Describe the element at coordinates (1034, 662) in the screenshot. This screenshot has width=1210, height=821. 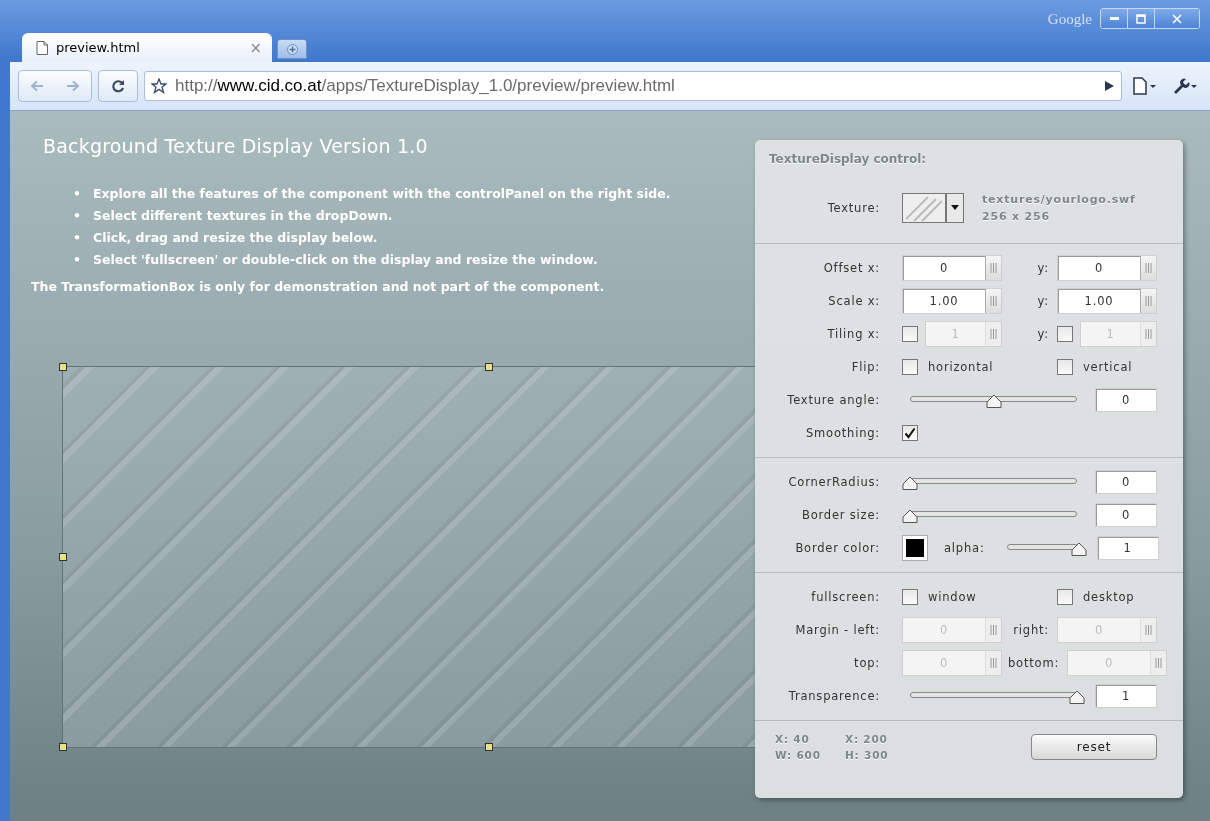
I see `field-label: bottom:` at that location.